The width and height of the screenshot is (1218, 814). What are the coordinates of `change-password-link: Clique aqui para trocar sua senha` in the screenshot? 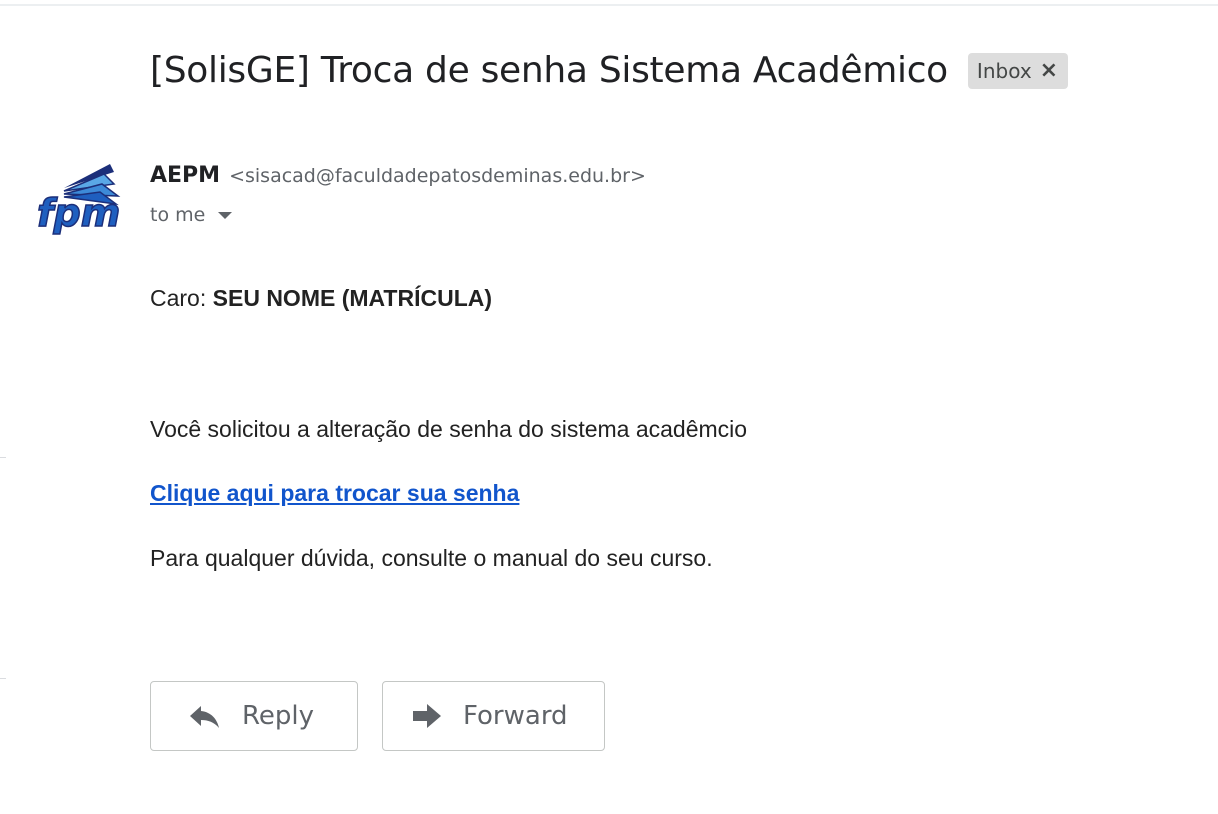 It's located at (334, 493).